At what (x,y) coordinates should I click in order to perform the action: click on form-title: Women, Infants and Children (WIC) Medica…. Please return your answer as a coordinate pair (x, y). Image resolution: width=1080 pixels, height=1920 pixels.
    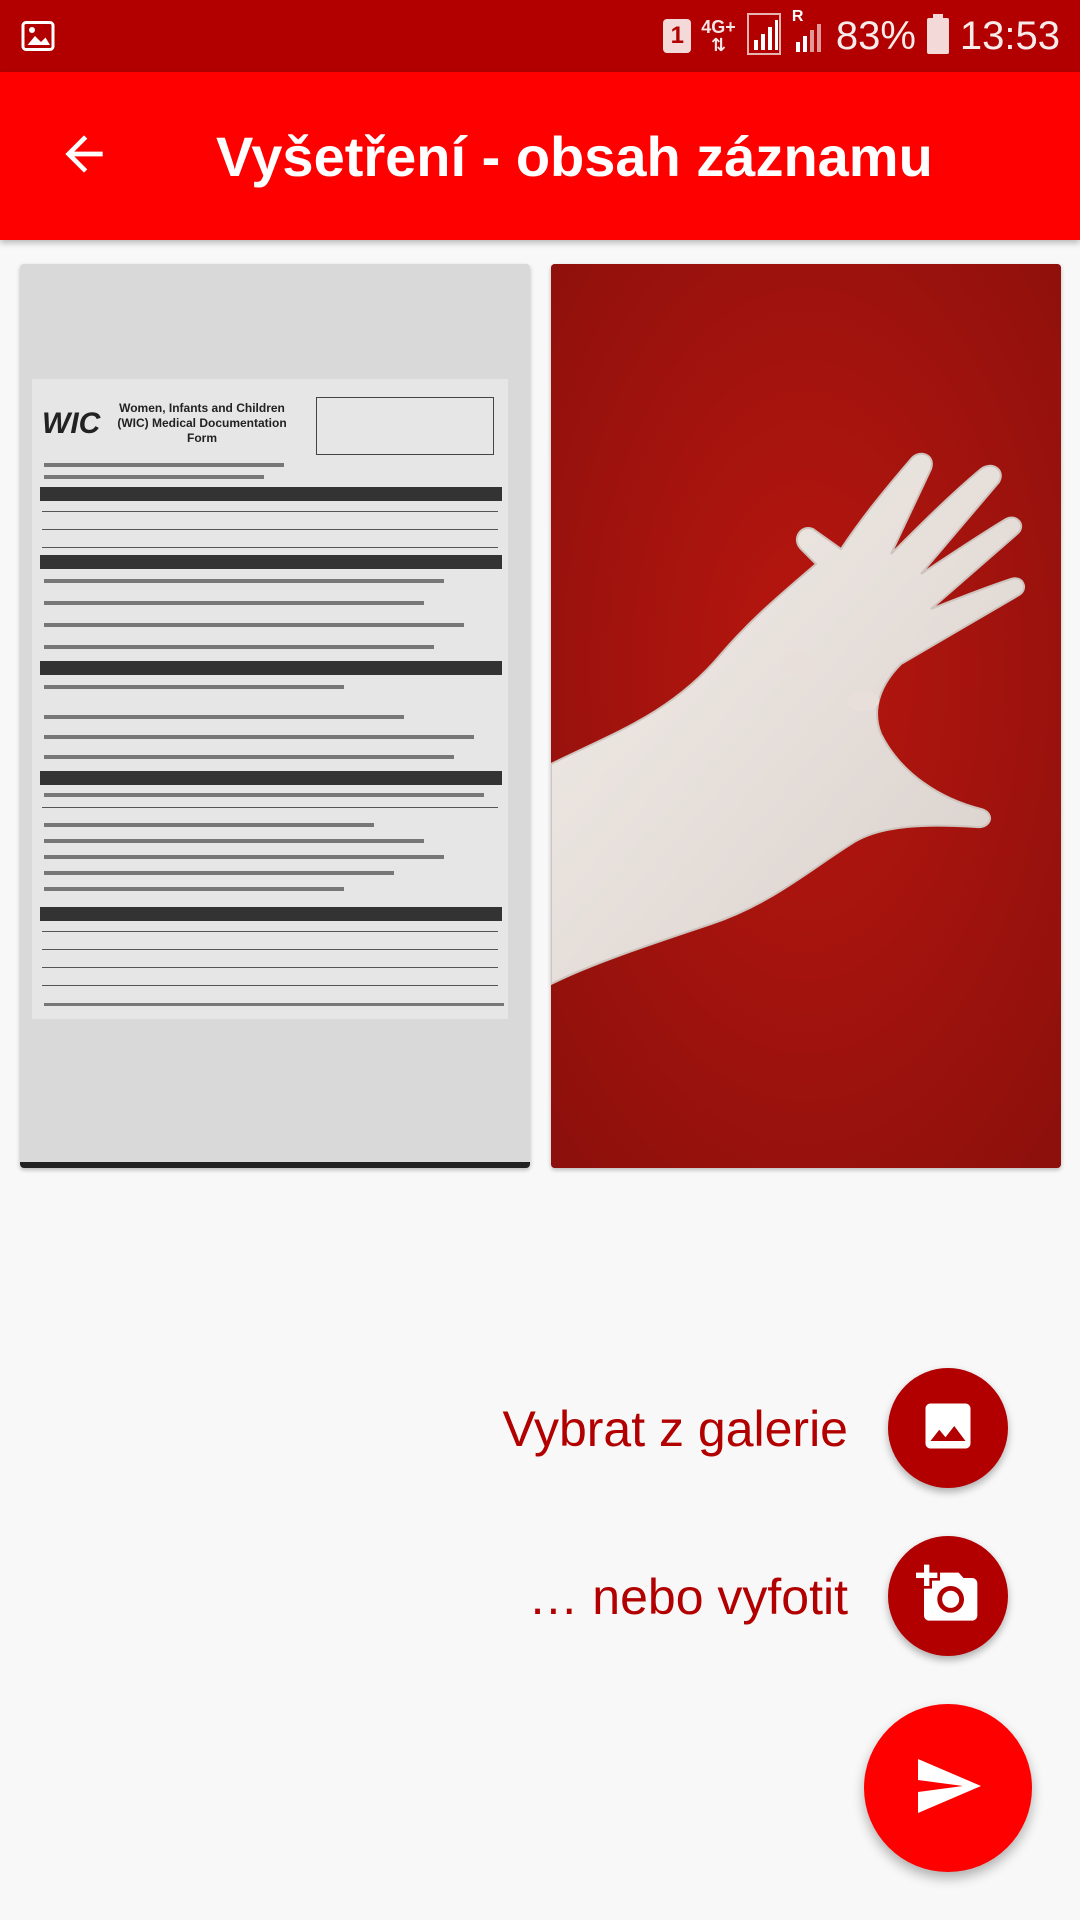
    Looking at the image, I should click on (202, 423).